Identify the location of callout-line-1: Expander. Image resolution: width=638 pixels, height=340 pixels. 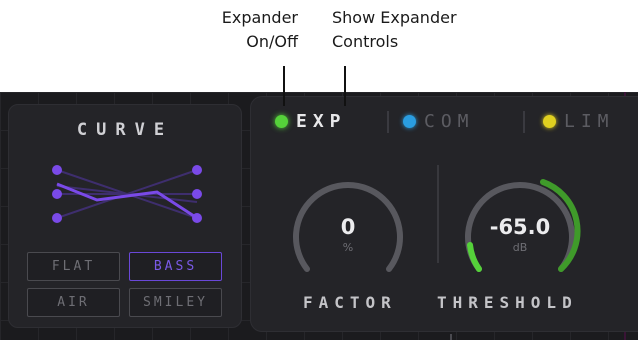
(259, 17).